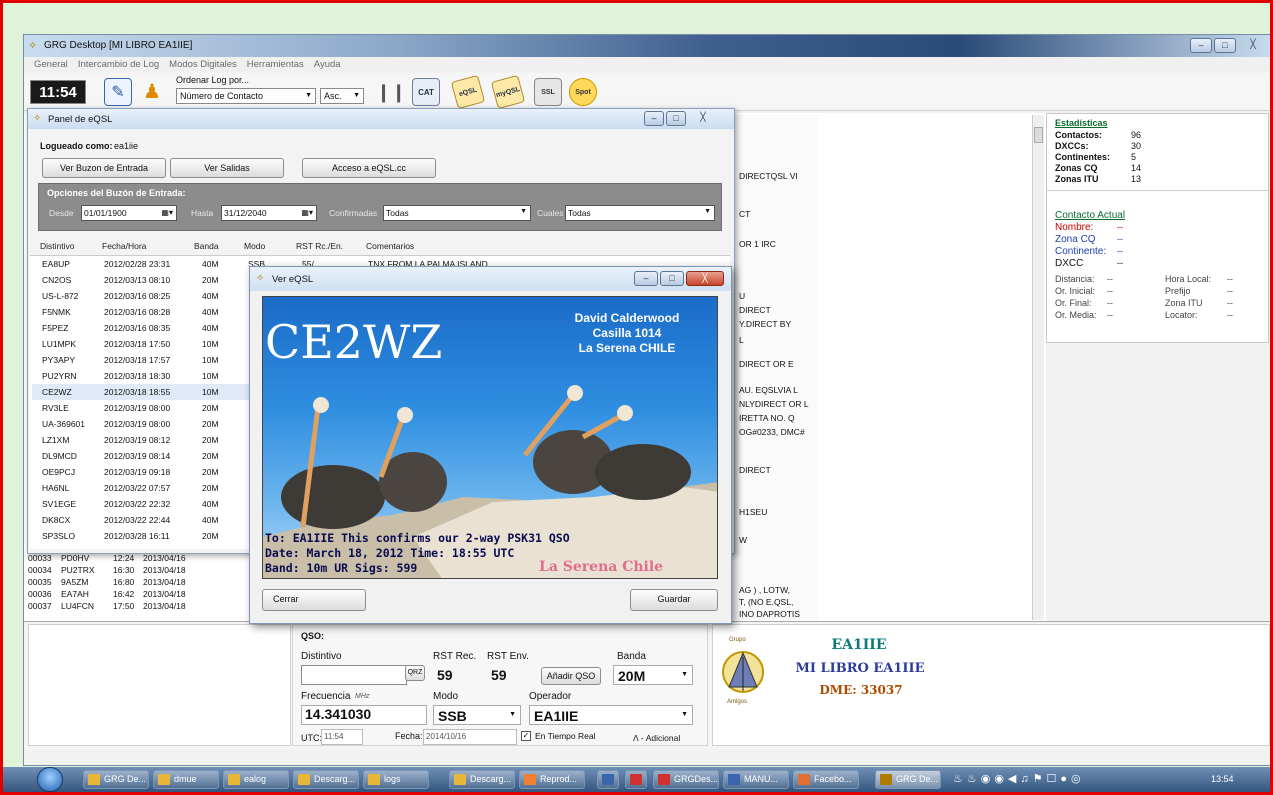  What do you see at coordinates (755, 470) in the screenshot?
I see `log-comment: DIRECT` at bounding box center [755, 470].